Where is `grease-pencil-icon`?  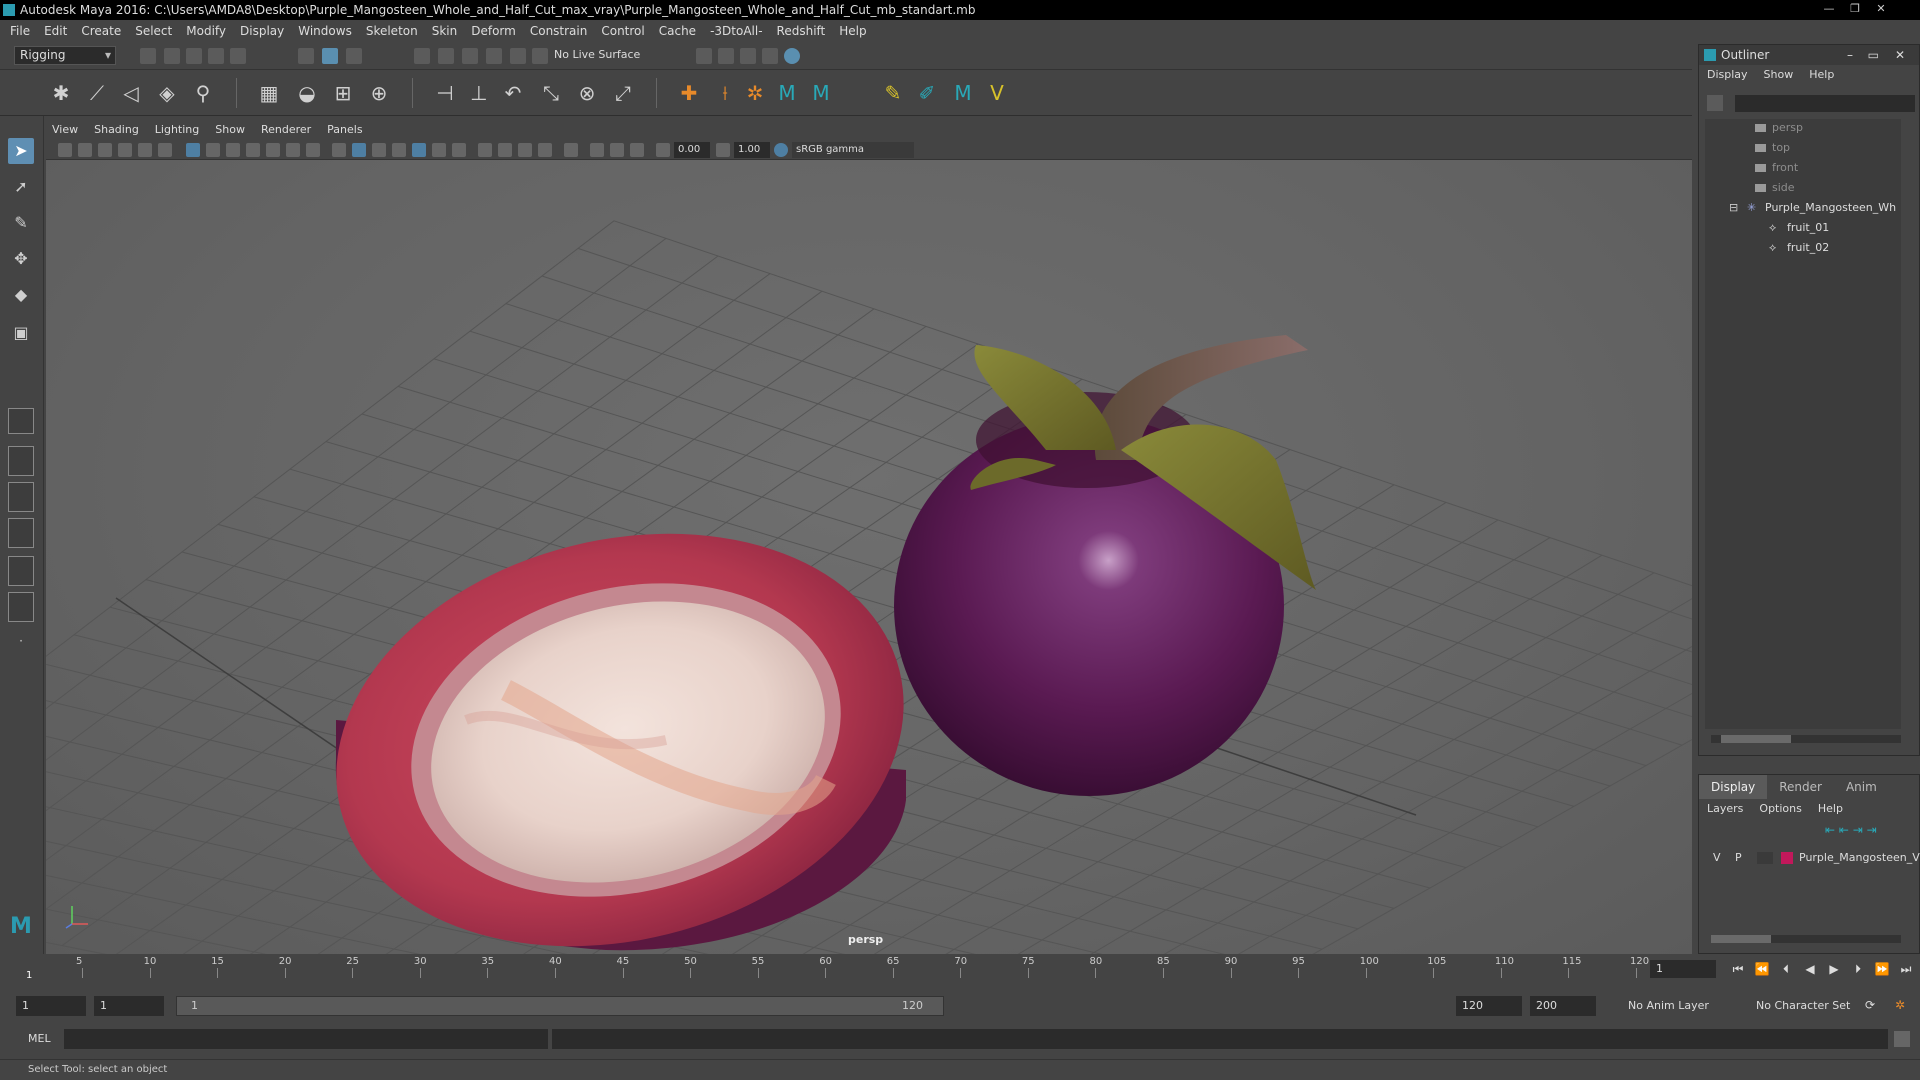
grease-pencil-icon is located at coordinates (165, 150).